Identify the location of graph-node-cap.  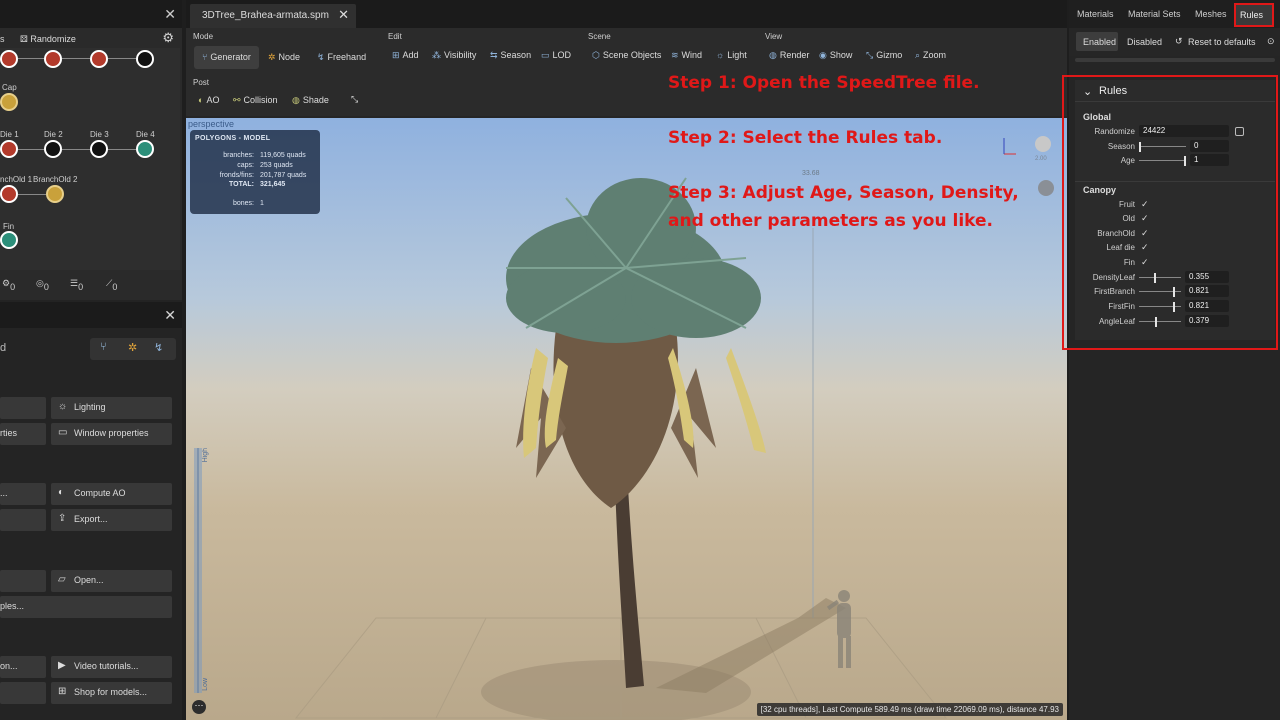
(9, 102).